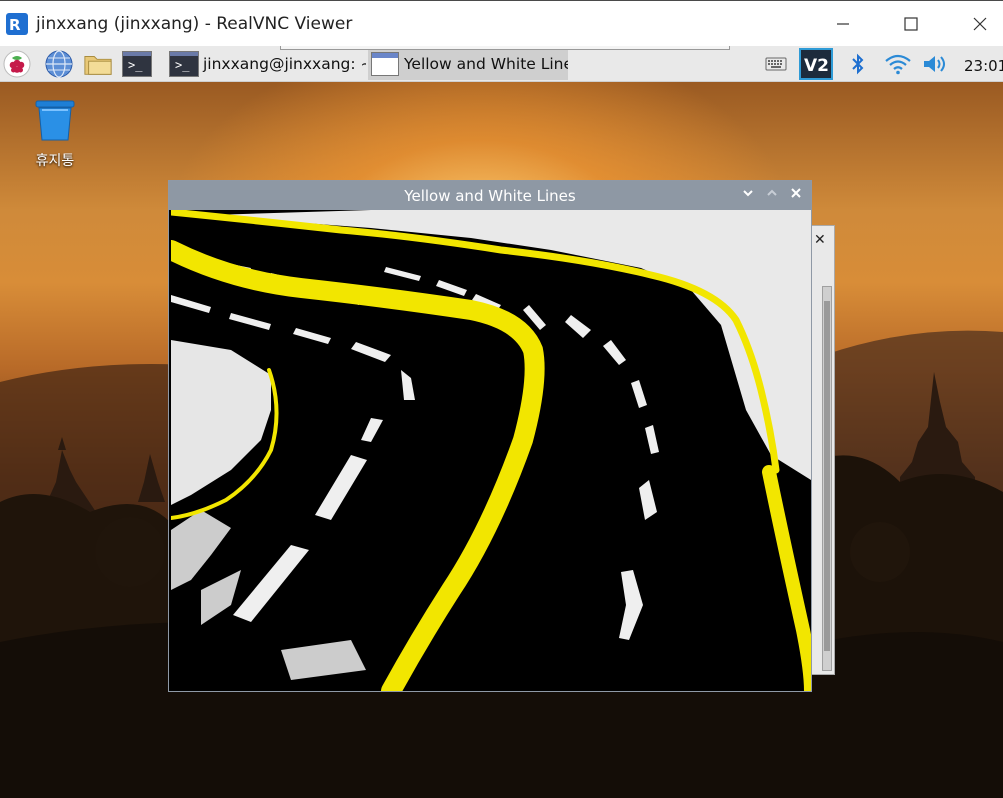 The width and height of the screenshot is (1003, 798). I want to click on bluetooth-icon, so click(858, 64).